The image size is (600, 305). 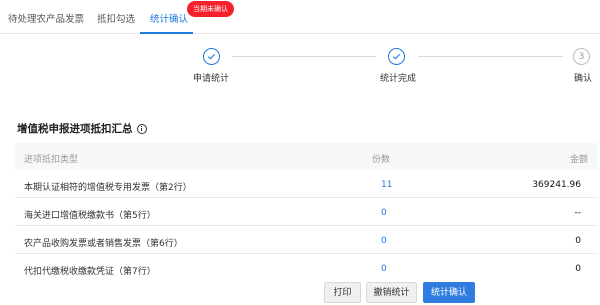 I want to click on step-label-confirm: 确认, so click(x=583, y=79).